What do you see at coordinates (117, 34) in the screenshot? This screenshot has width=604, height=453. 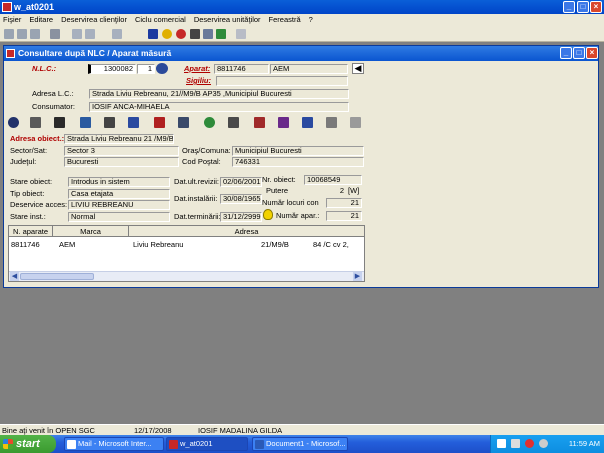 I see `copy-icon` at bounding box center [117, 34].